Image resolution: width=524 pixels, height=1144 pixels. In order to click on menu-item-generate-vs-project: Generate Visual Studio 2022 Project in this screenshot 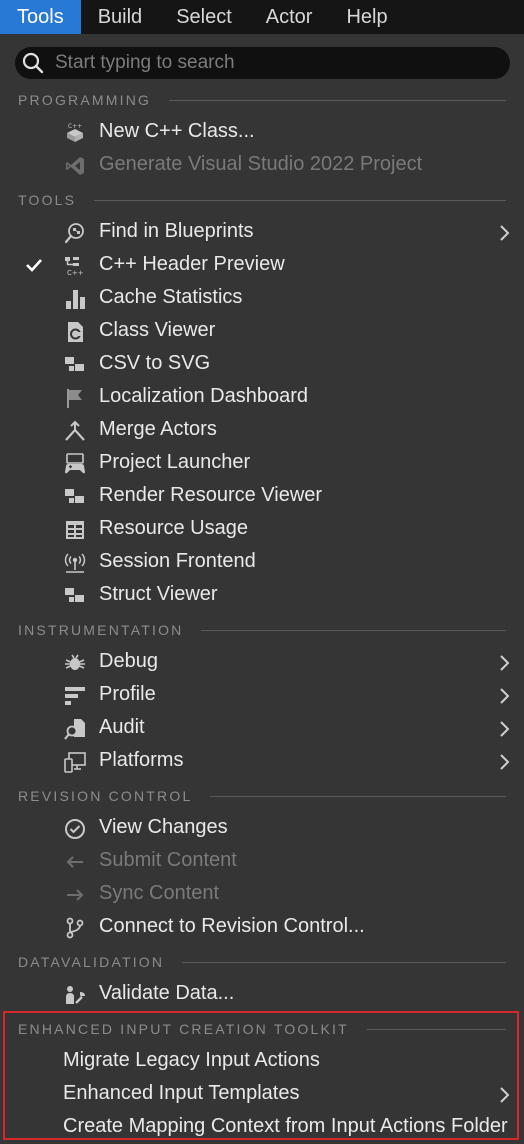, I will do `click(262, 165)`.